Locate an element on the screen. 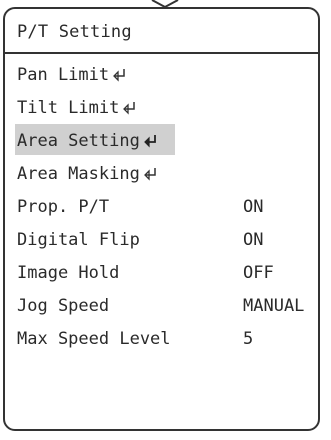  menu-item-tilt-limit: Tilt Limit is located at coordinates (161, 107).